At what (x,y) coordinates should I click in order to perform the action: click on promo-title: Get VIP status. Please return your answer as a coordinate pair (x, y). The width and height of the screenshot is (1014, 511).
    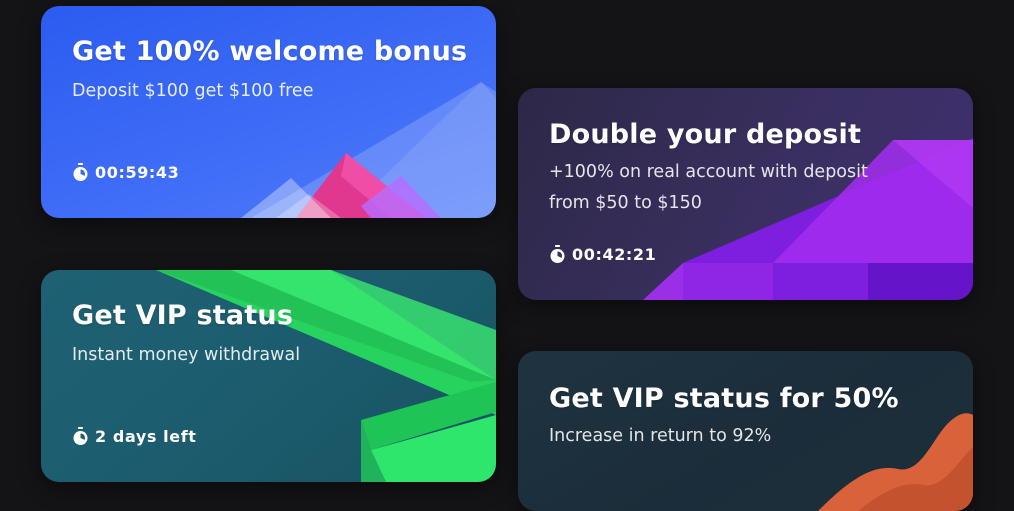
    Looking at the image, I should click on (183, 315).